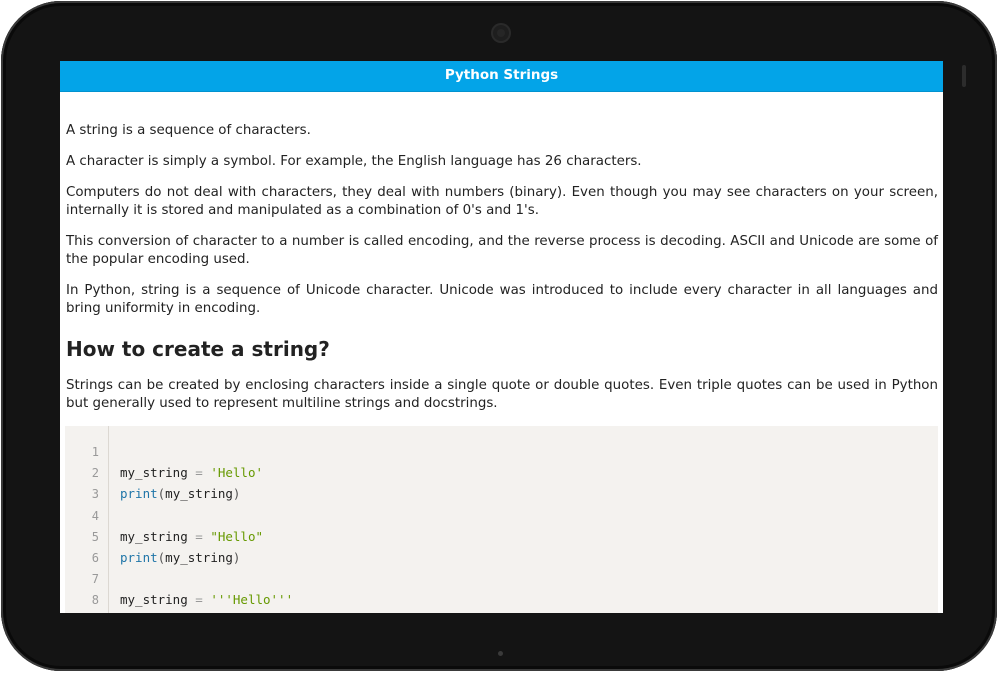 This screenshot has width=1000, height=674. I want to click on line-number: 3, so click(95, 494).